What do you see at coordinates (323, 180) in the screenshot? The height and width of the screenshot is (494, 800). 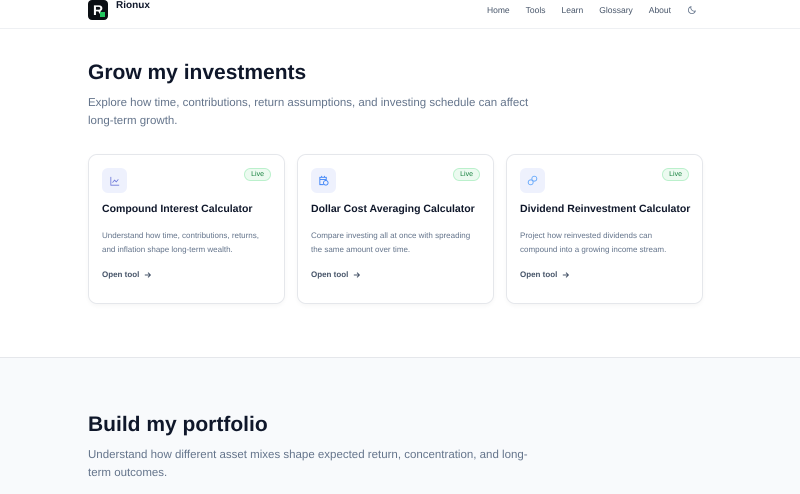 I see `calendar-clock-icon` at bounding box center [323, 180].